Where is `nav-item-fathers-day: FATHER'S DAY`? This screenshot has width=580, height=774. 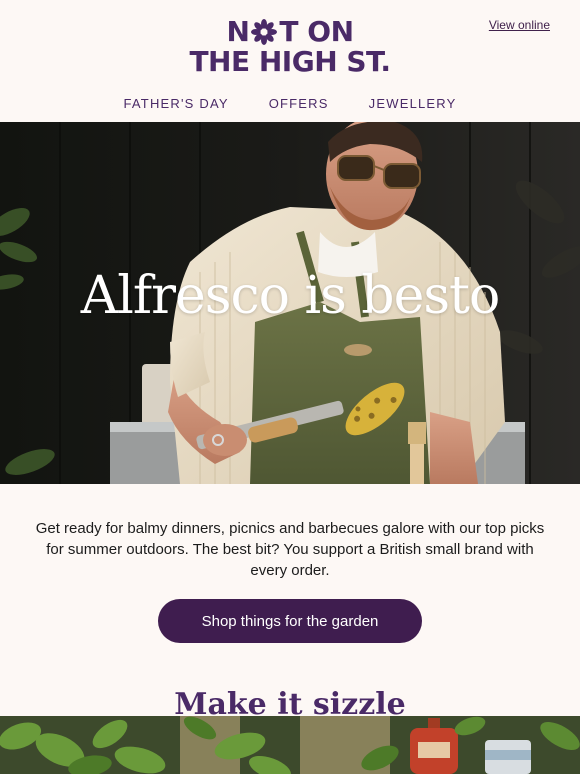 nav-item-fathers-day: FATHER'S DAY is located at coordinates (175, 105).